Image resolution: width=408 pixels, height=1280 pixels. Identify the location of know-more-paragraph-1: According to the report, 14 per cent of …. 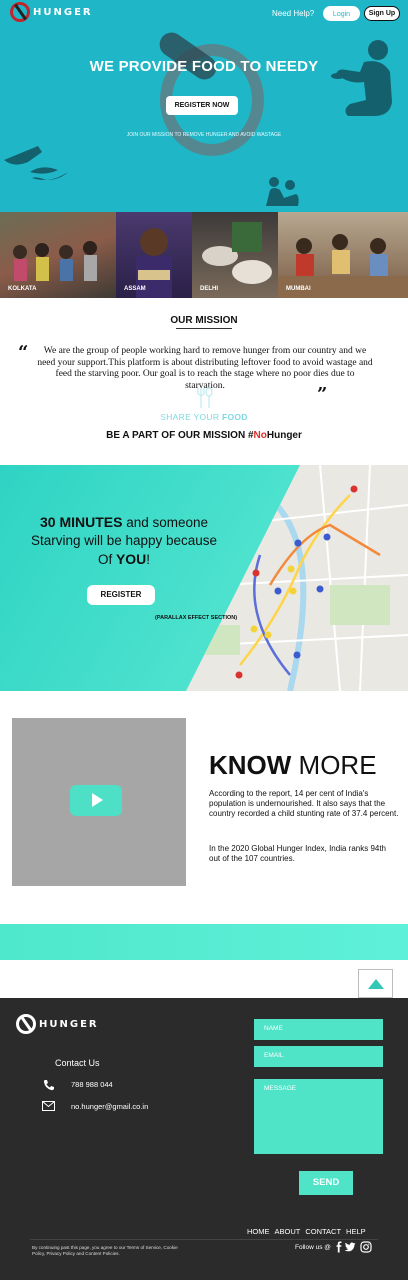
(304, 803).